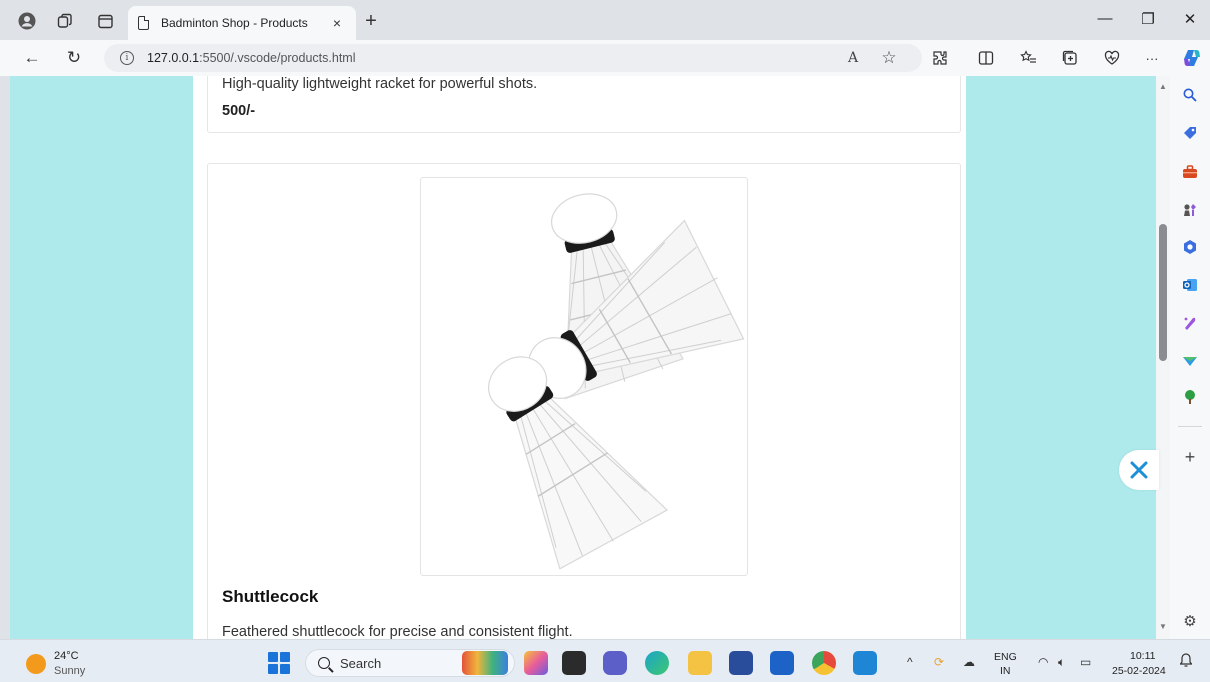  I want to click on more-options-icon: ···, so click(1152, 58).